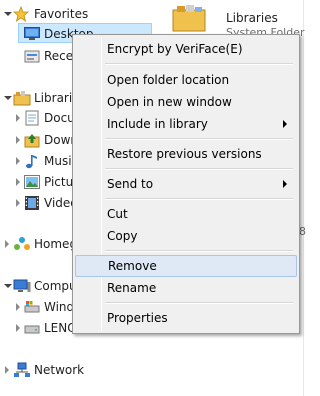 This screenshot has height=396, width=320. Describe the element at coordinates (59, 118) in the screenshot. I see `nav-documents-label: Docu` at that location.